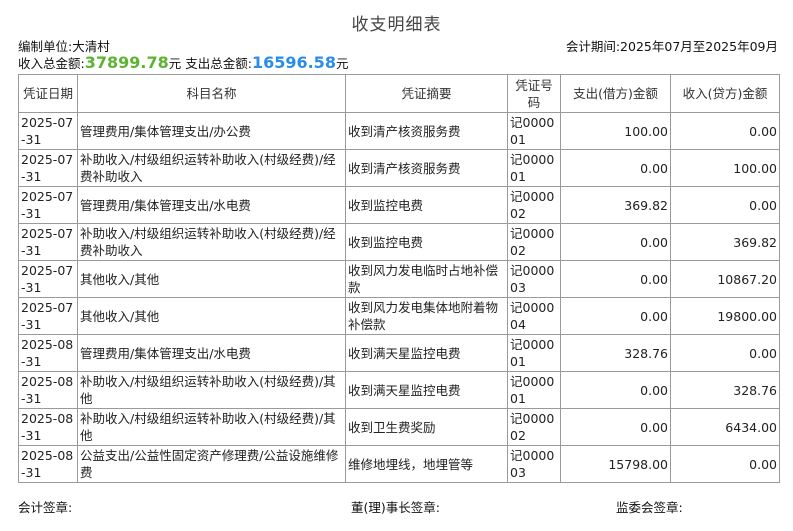 Image resolution: width=793 pixels, height=531 pixels. I want to click on table-header-row: 凭证日期 科目名称 凭证摘要 凭证号码 支出(借方)金额 收入(贷方)金额, so click(399, 93).